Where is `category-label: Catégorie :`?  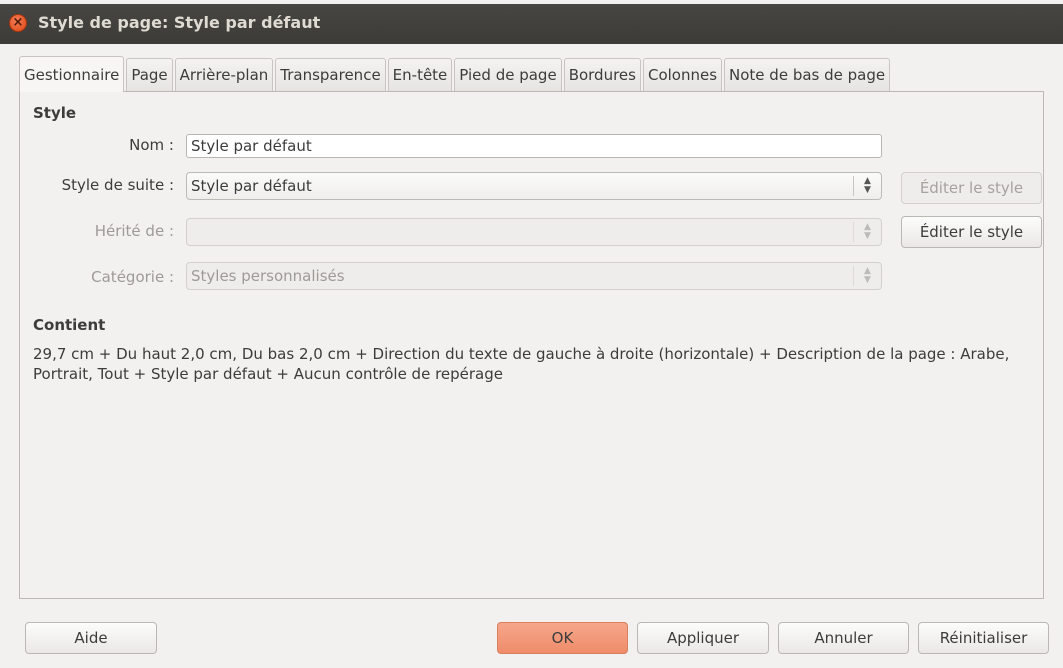
category-label: Catégorie : is located at coordinates (132, 277).